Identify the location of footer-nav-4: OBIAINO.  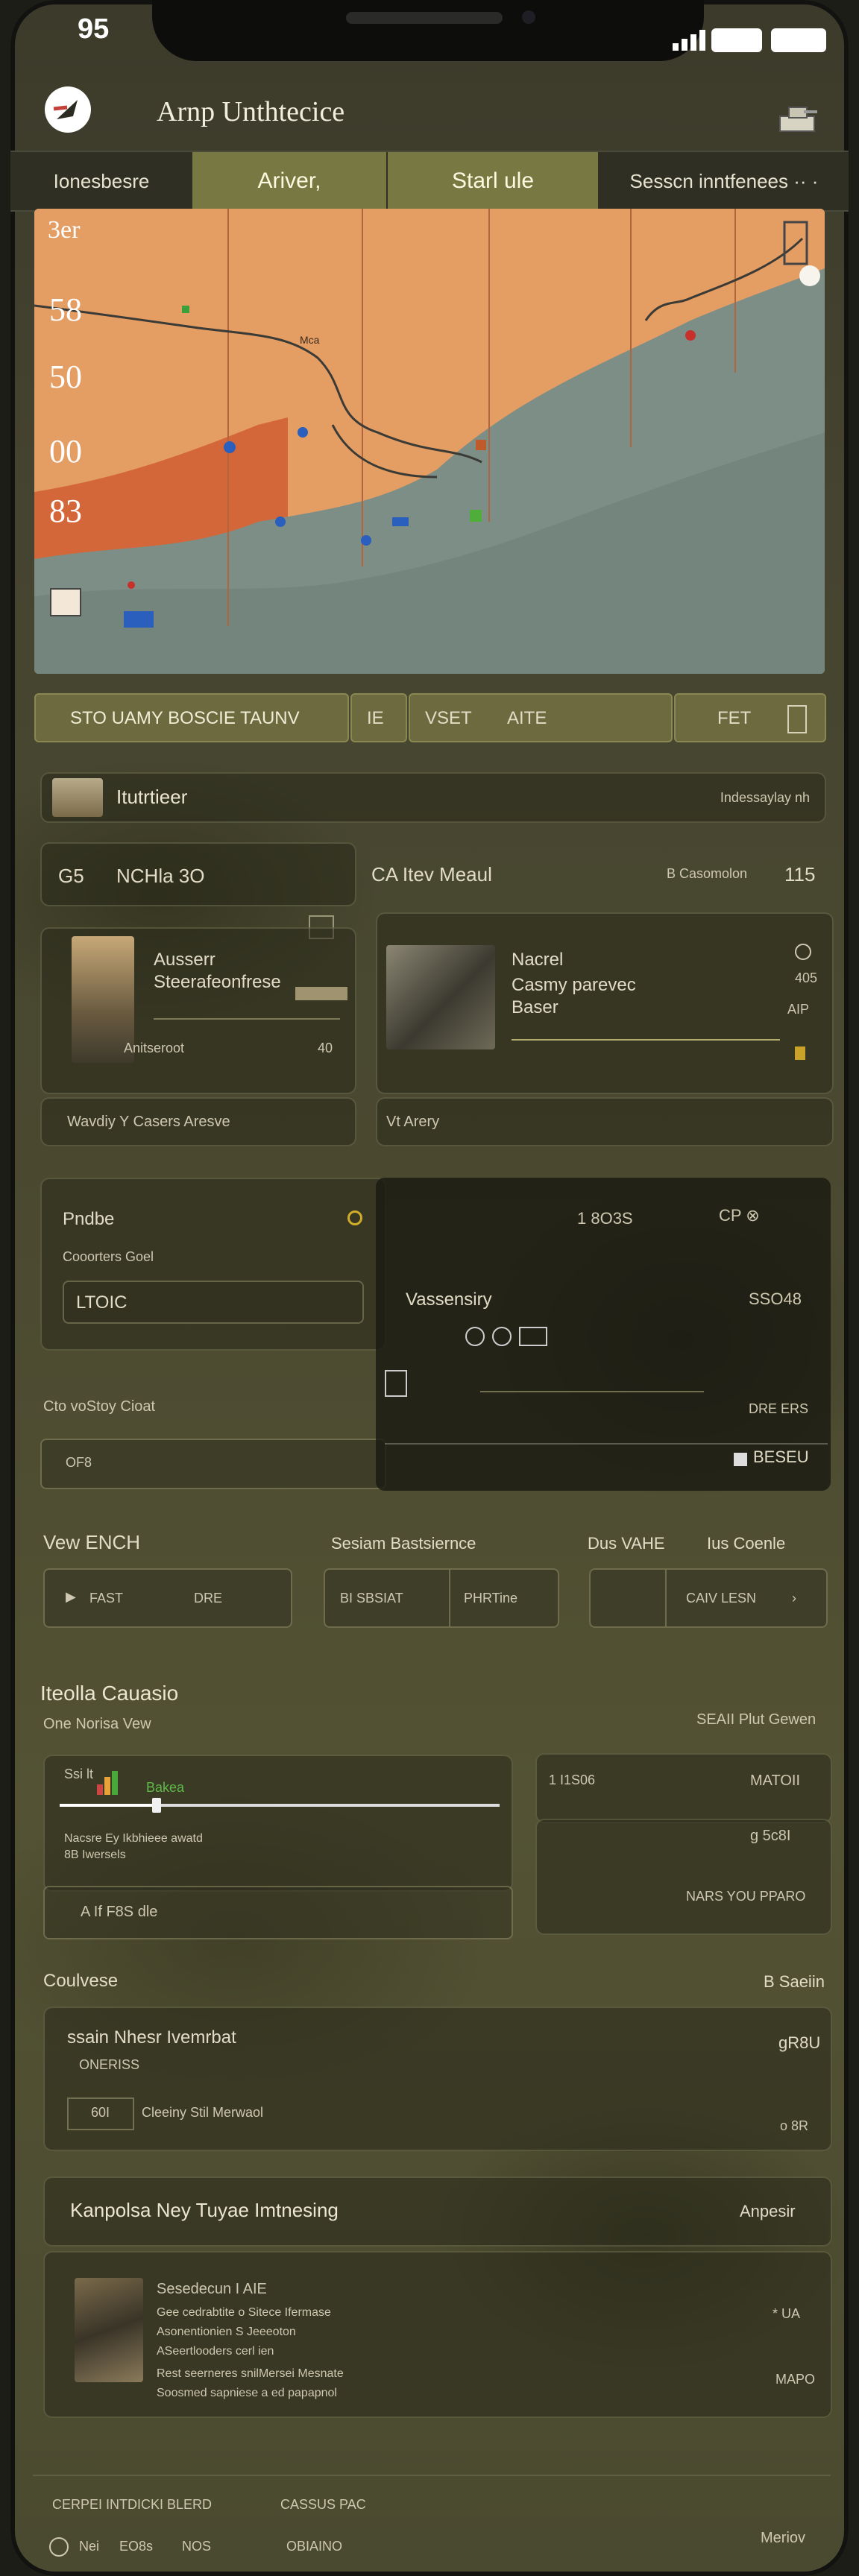
(314, 2546).